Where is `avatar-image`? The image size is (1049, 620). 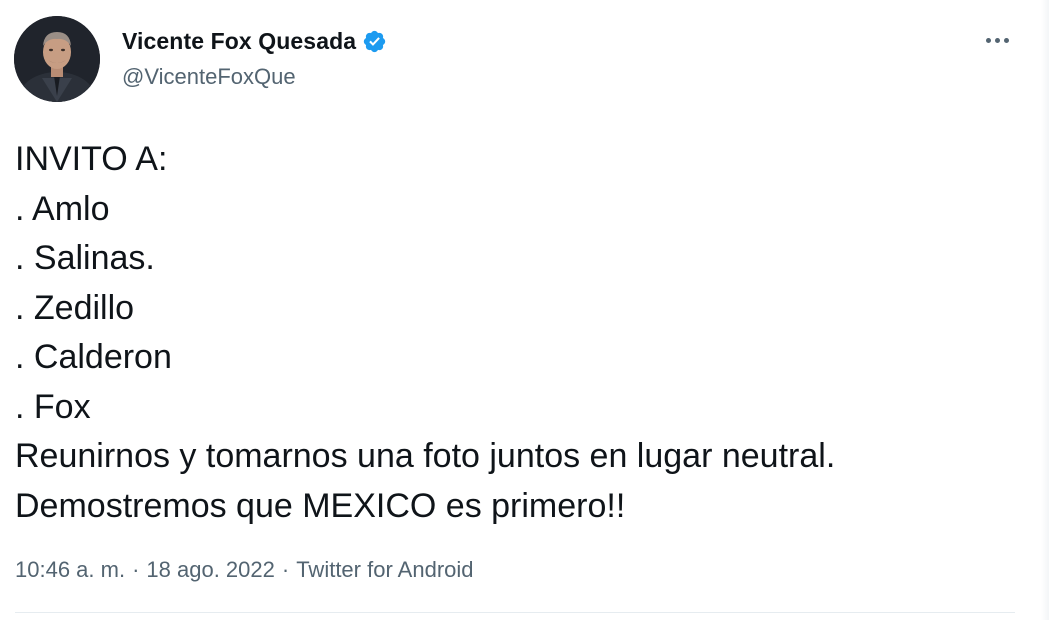 avatar-image is located at coordinates (57, 59).